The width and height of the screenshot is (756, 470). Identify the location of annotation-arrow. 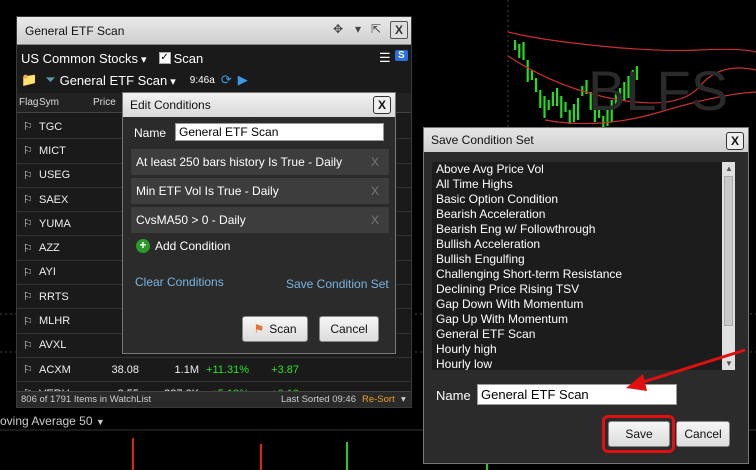
(686, 369).